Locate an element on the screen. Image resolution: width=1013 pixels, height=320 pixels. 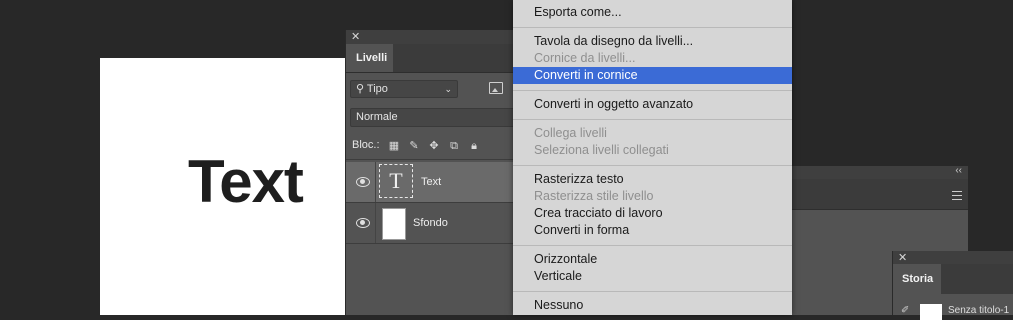
lock-label: Bloc.: is located at coordinates (366, 145).